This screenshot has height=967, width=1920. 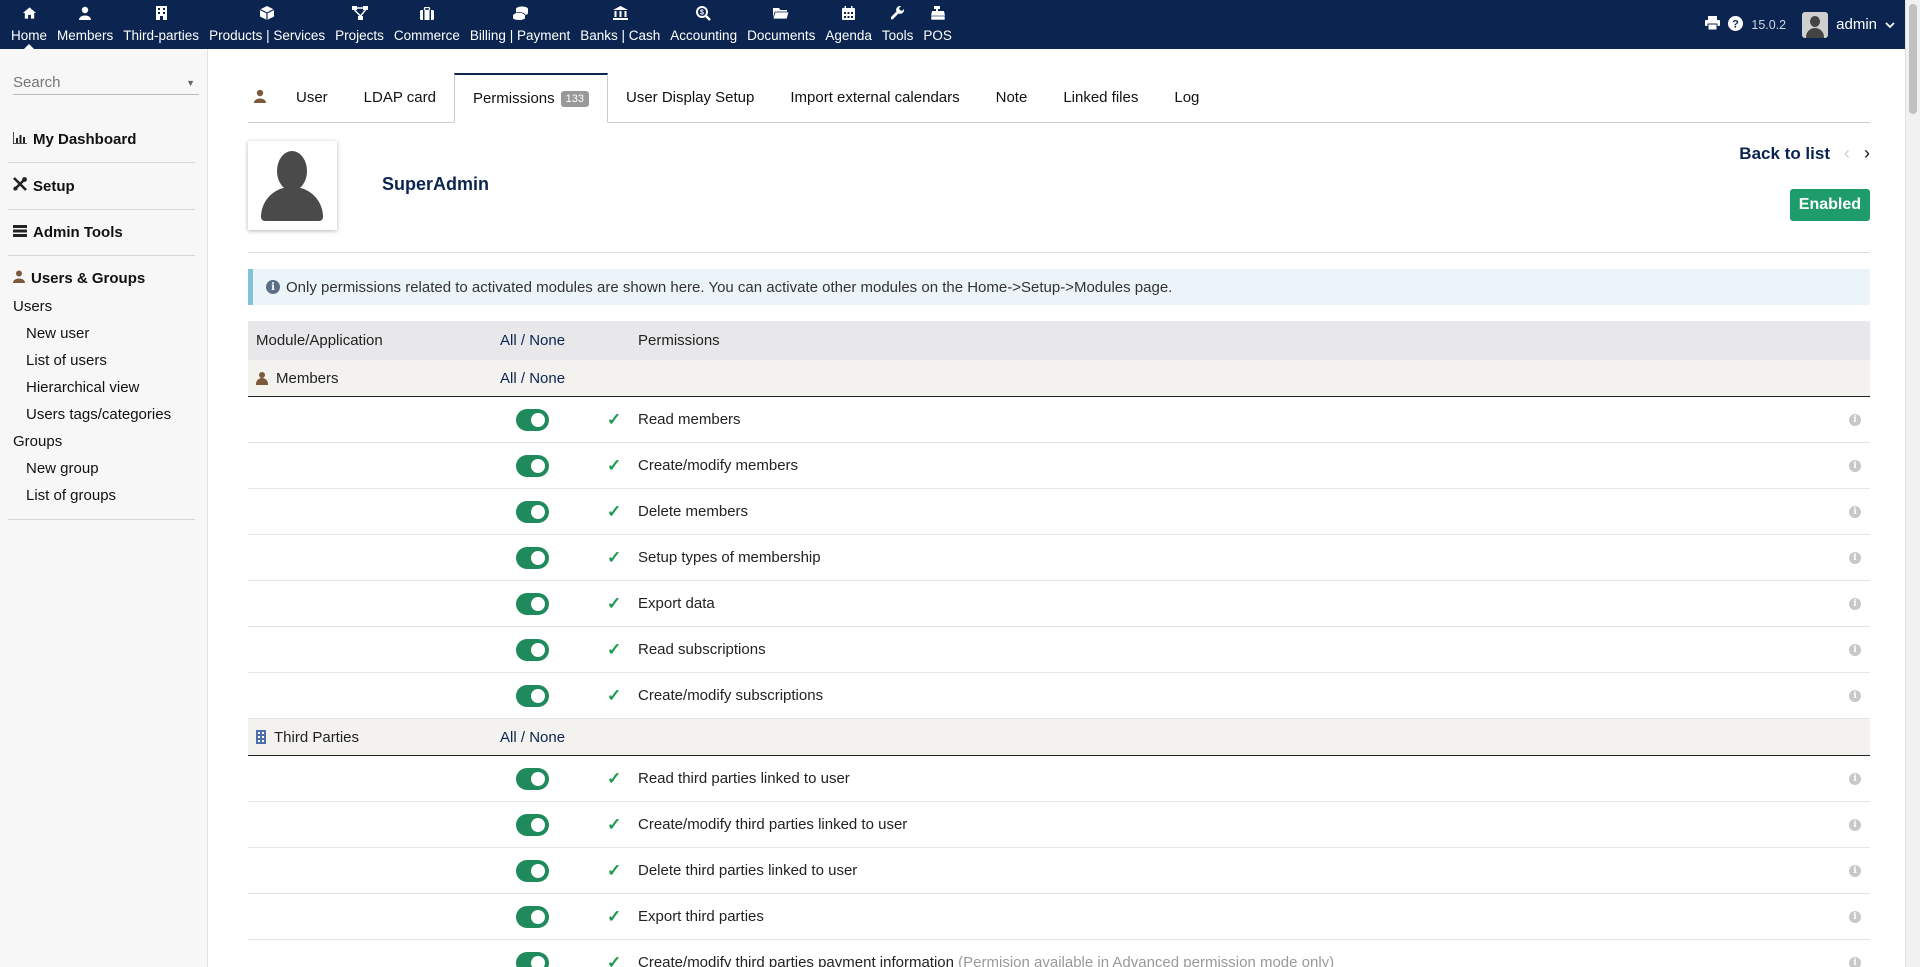 I want to click on sidebar-item-users-tags: Users tags/categories, so click(x=104, y=414).